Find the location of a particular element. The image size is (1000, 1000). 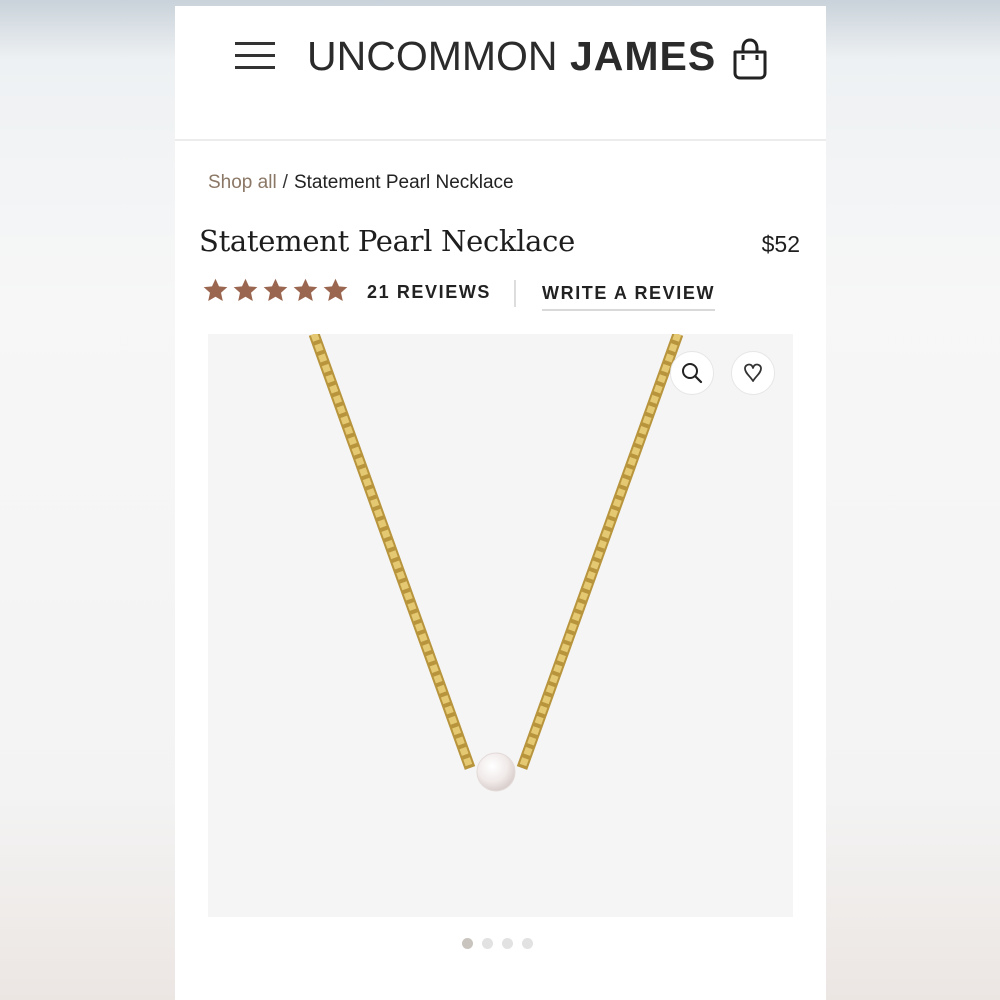

zoom-button is located at coordinates (692, 373).